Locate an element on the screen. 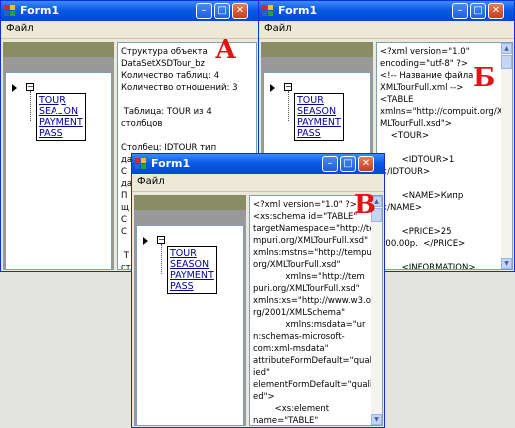  window-b-title: Form1 is located at coordinates (298, 10).